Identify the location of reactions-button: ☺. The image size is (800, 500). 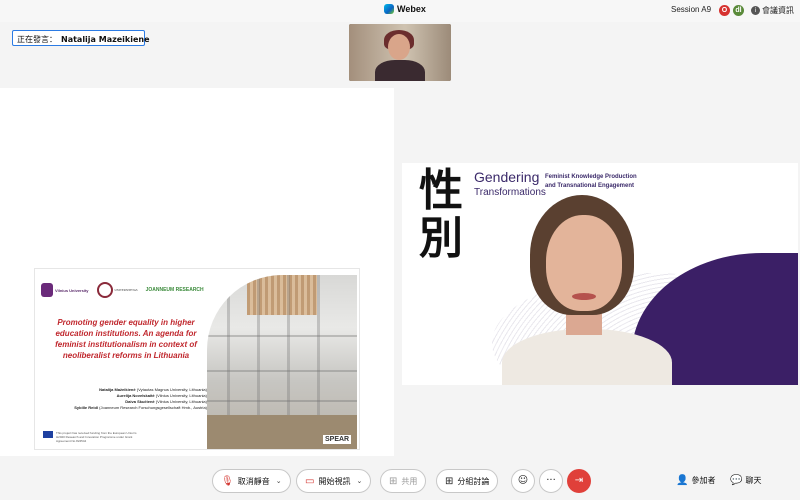
(523, 481).